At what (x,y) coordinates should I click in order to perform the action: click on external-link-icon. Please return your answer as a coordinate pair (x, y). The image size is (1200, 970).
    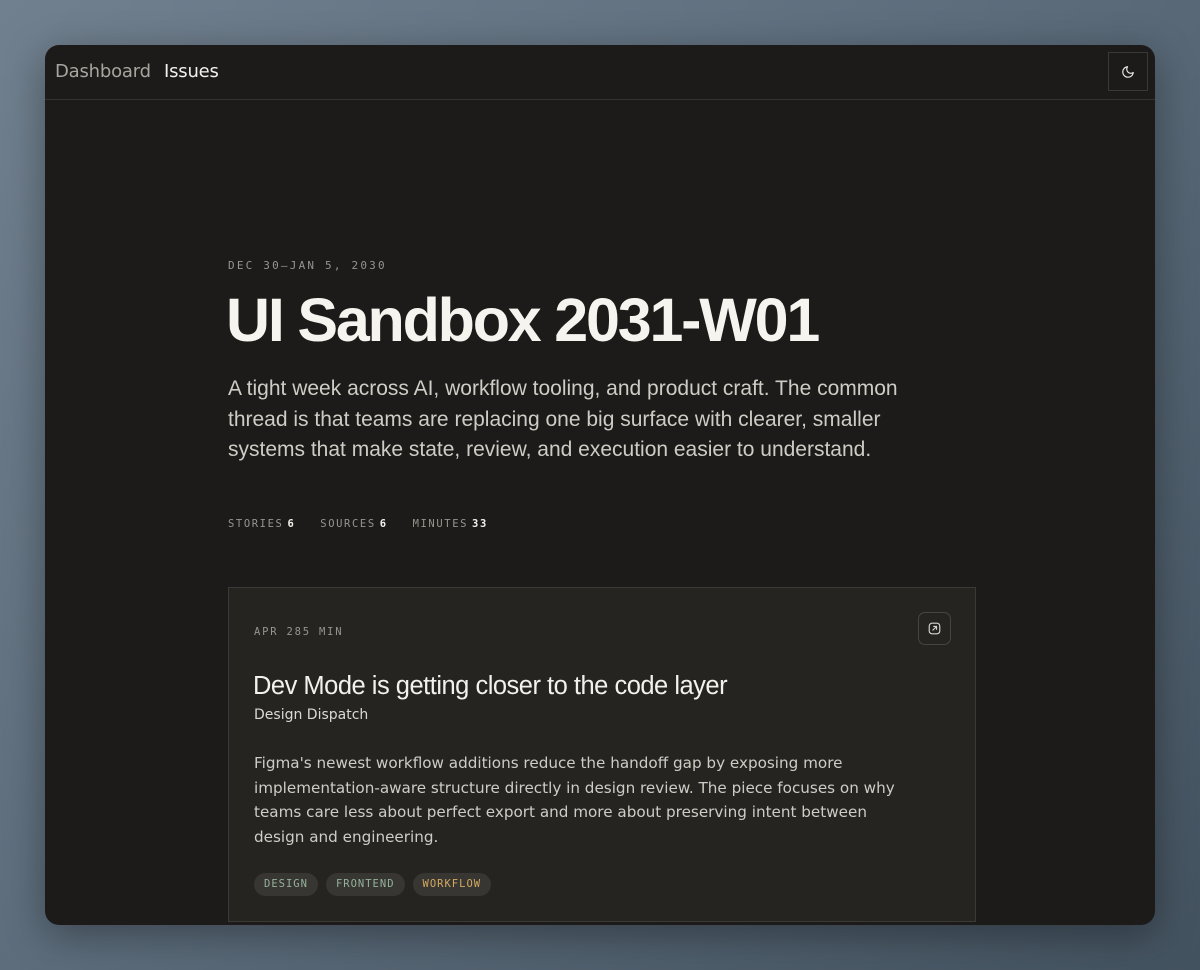
    Looking at the image, I should click on (934, 628).